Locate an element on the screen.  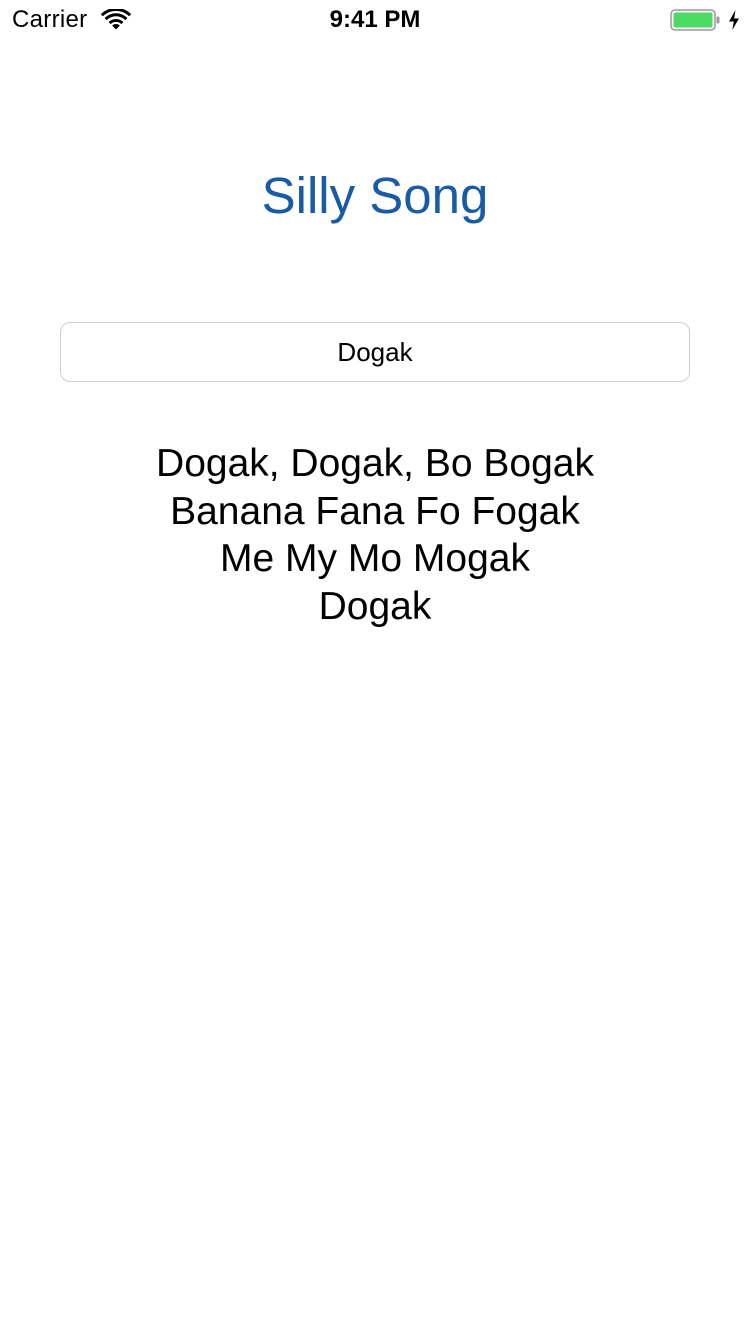
app-title: Silly Song is located at coordinates (375, 195).